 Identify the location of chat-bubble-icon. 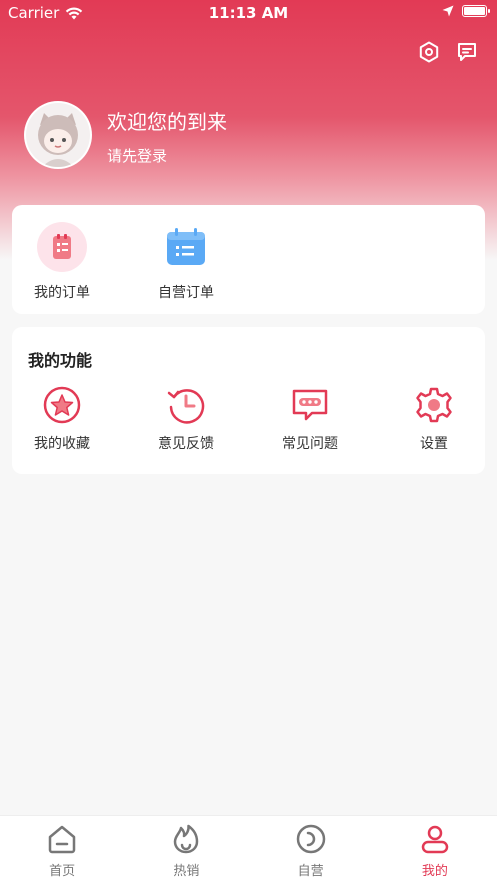
(310, 405).